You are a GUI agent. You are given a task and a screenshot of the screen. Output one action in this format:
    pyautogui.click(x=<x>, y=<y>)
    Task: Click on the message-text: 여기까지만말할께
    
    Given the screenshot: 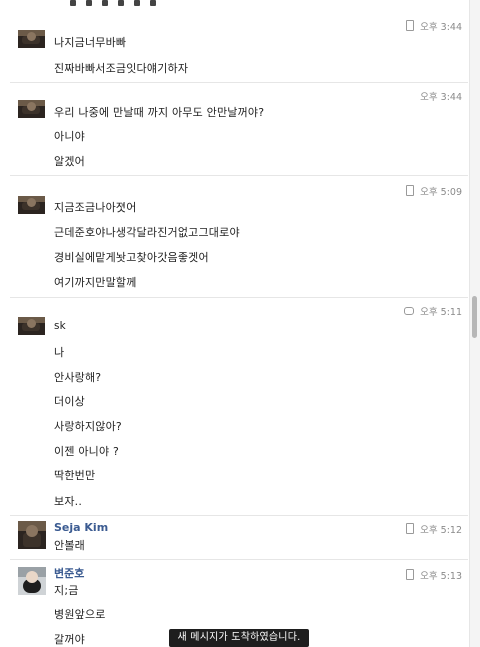 What is the action you would take?
    pyautogui.click(x=95, y=282)
    